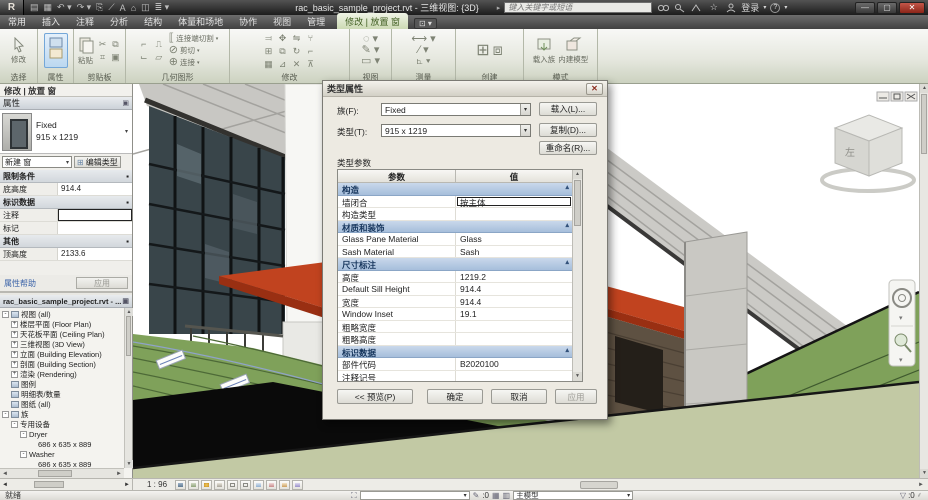  What do you see at coordinates (465, 89) in the screenshot?
I see `dialog-title-bar: 类型属性 ✕` at bounding box center [465, 89].